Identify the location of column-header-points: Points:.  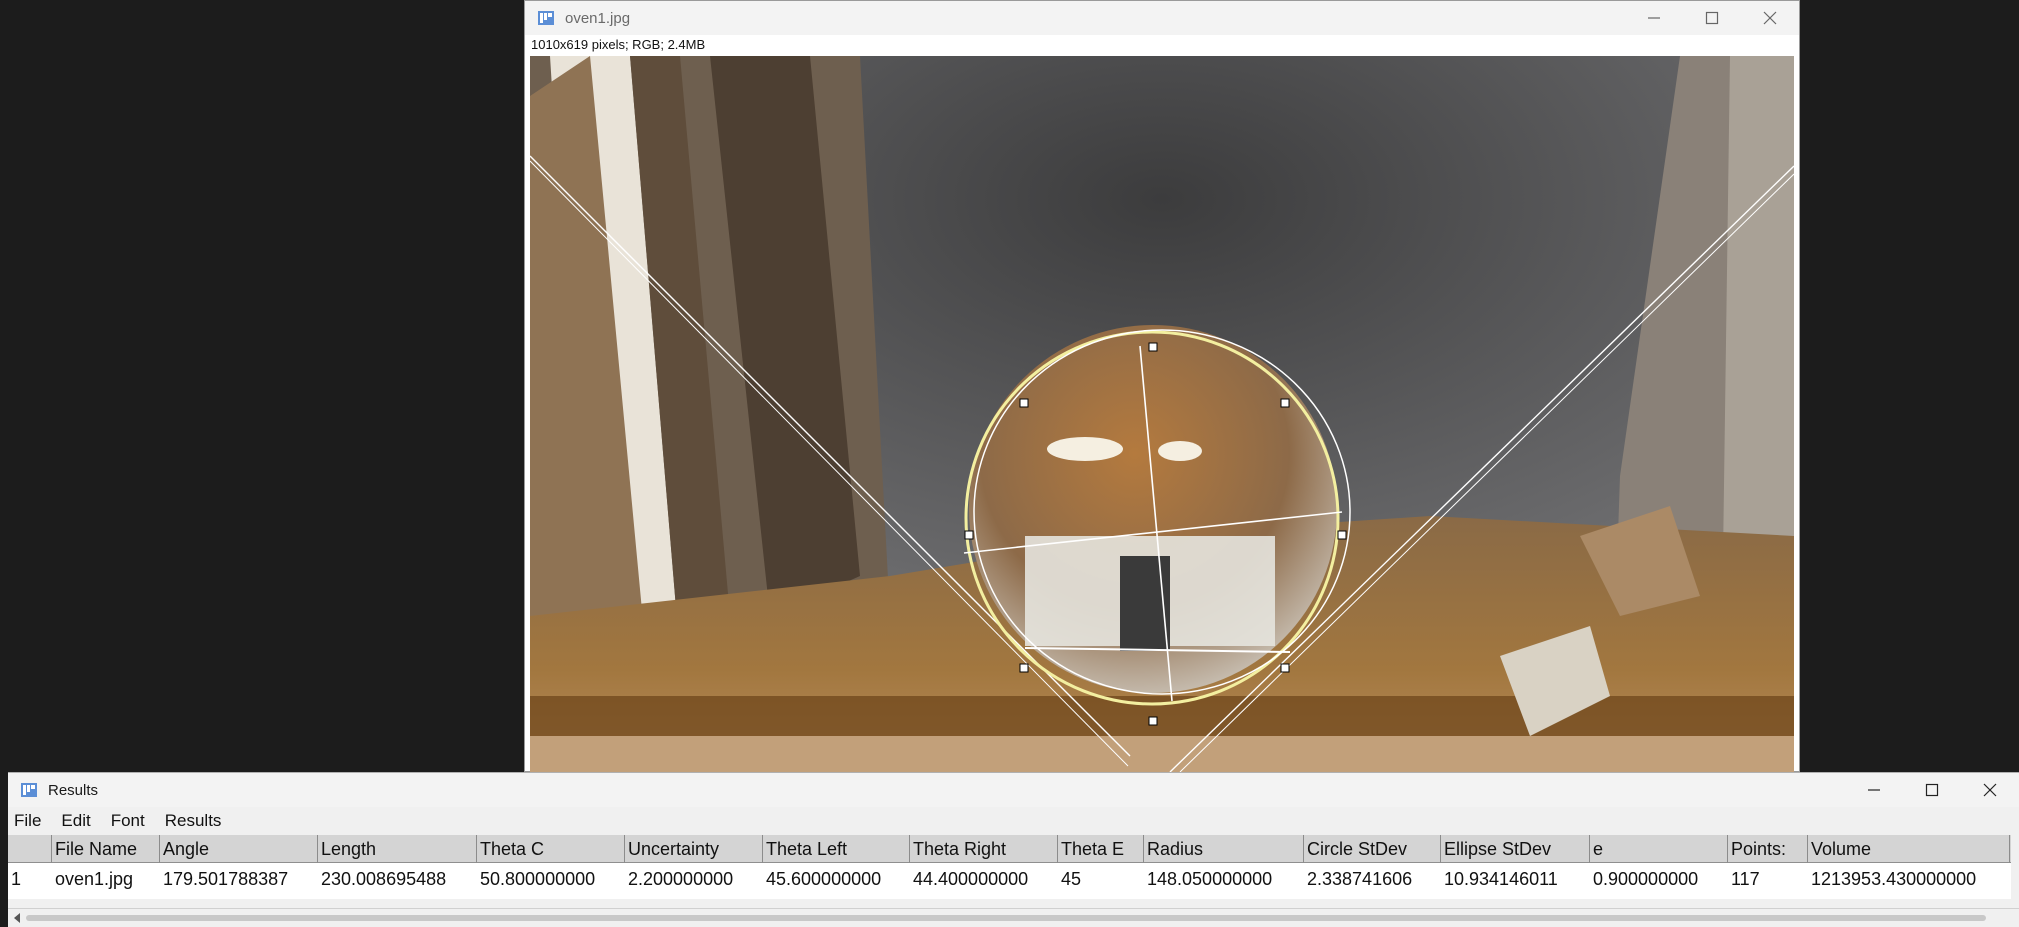
(1768, 849).